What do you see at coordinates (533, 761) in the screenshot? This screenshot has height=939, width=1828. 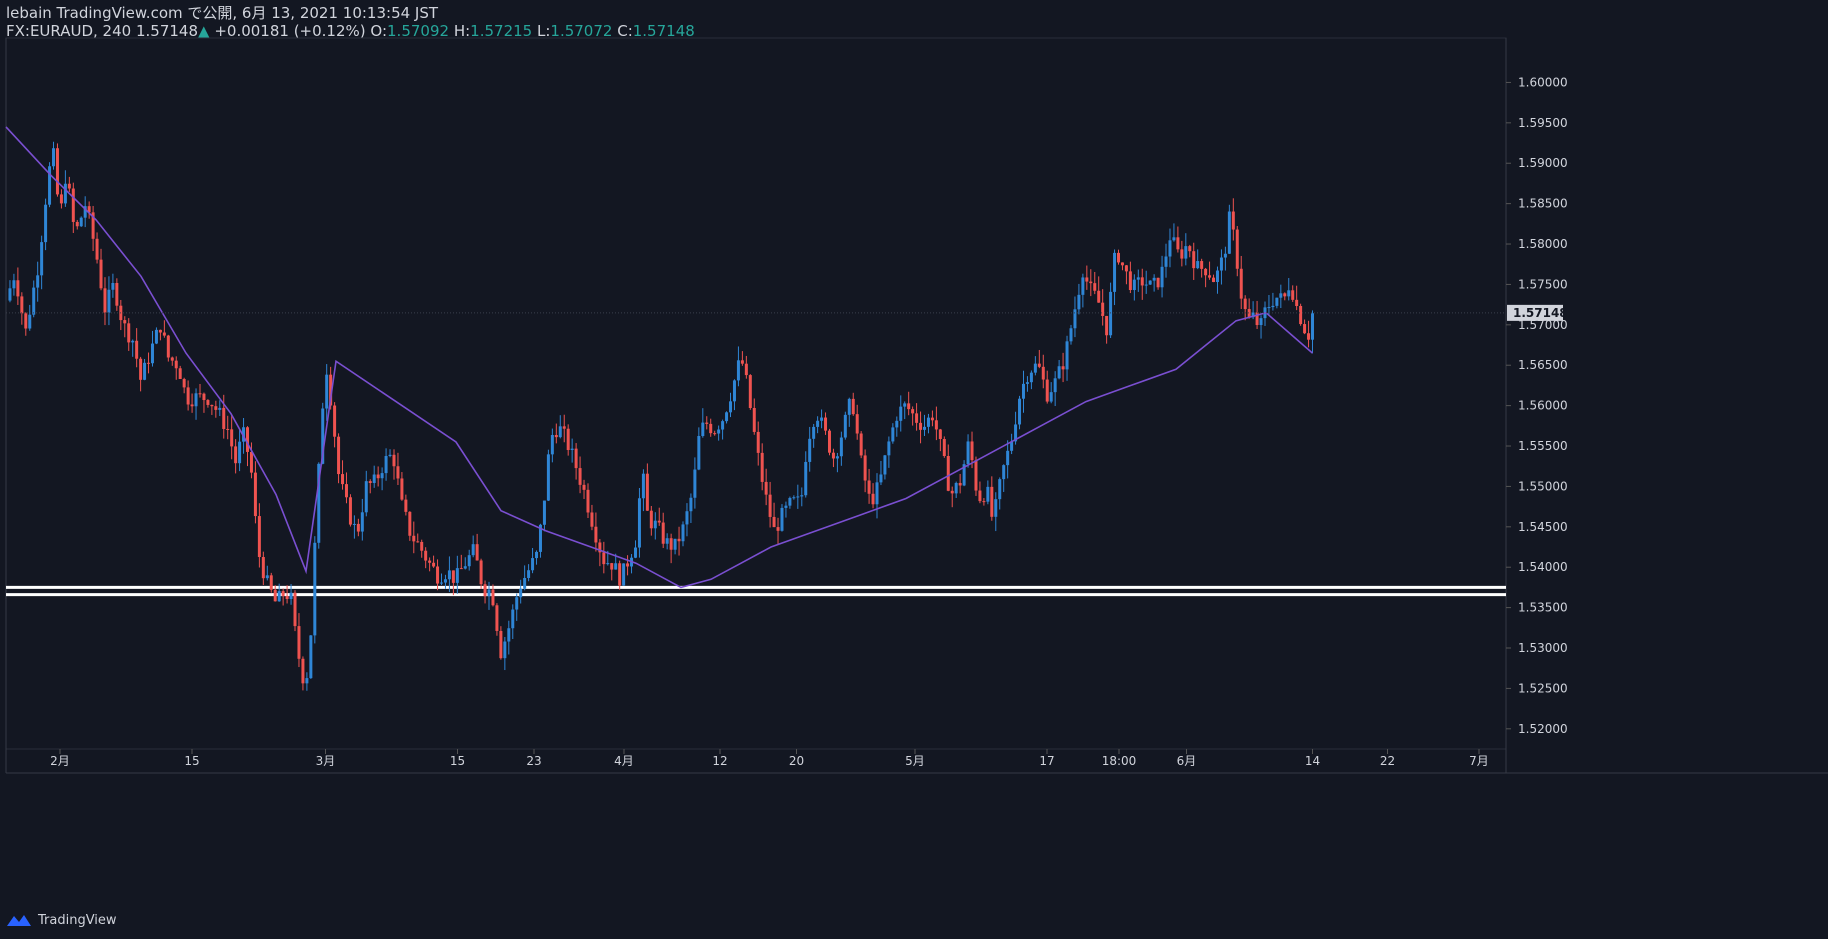 I see `x-tick-label: 23` at bounding box center [533, 761].